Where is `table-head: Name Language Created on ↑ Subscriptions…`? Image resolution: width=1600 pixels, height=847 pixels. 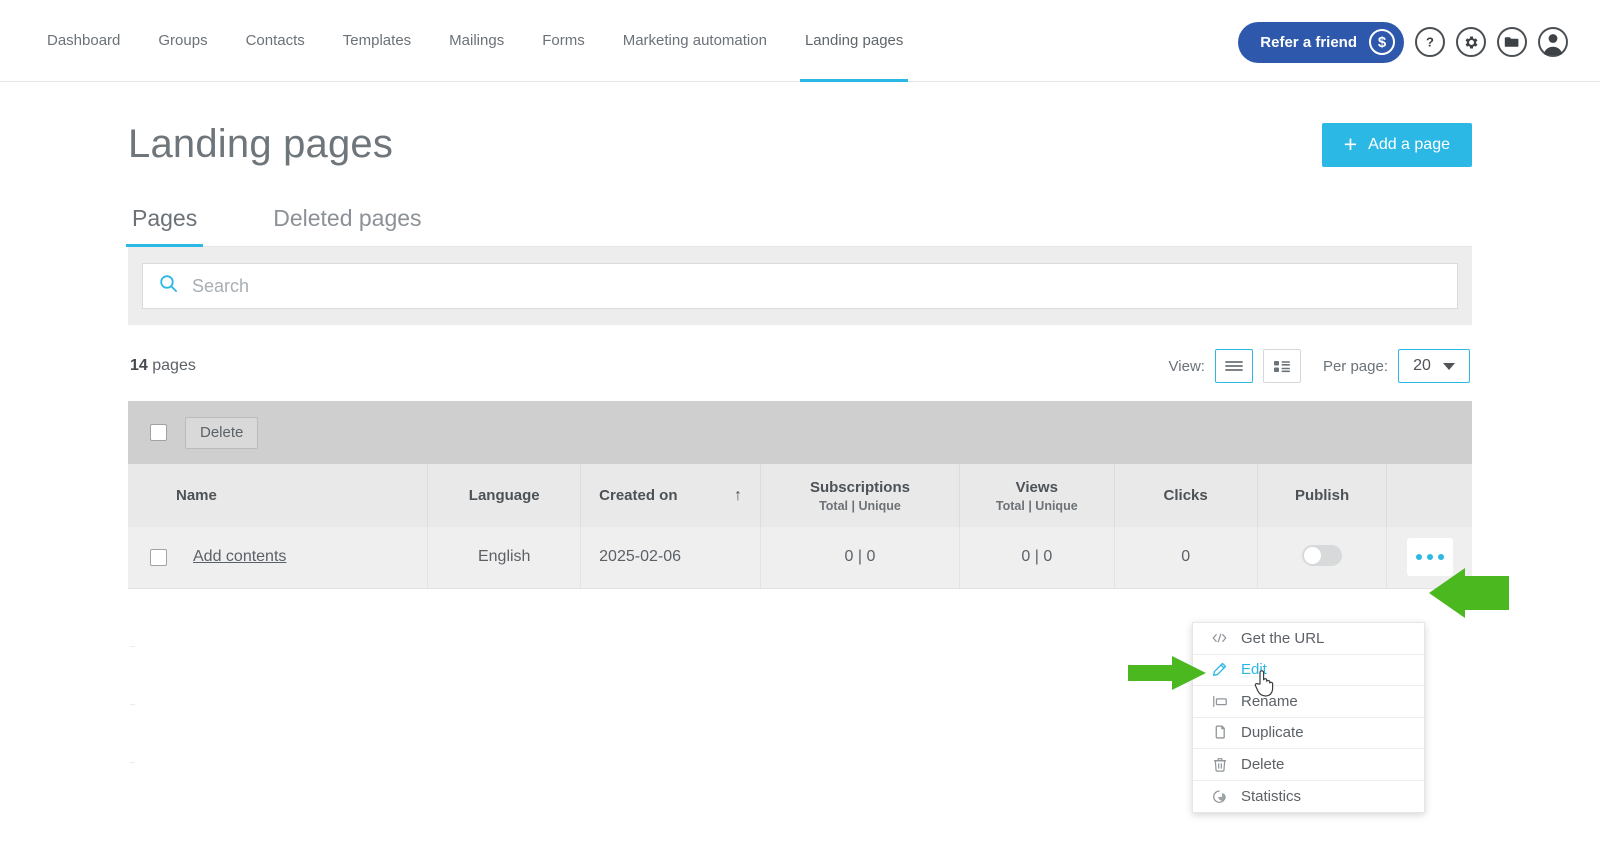 table-head: Name Language Created on ↑ Subscriptions… is located at coordinates (800, 495).